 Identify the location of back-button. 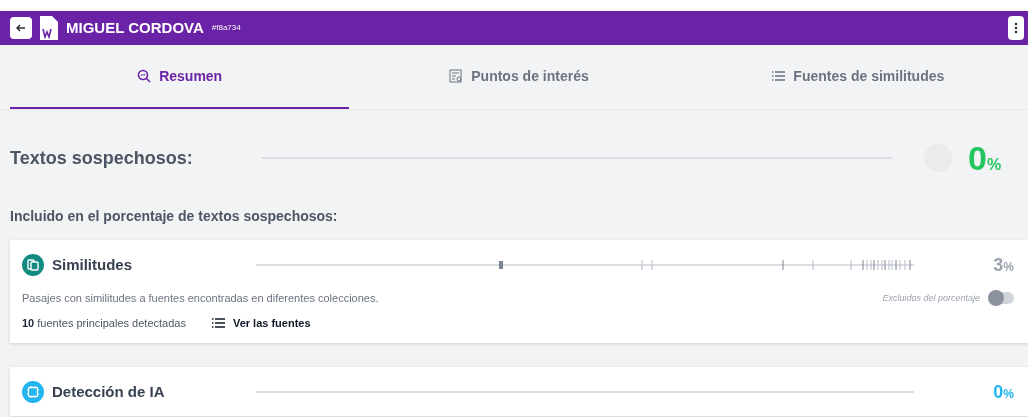
(21, 28).